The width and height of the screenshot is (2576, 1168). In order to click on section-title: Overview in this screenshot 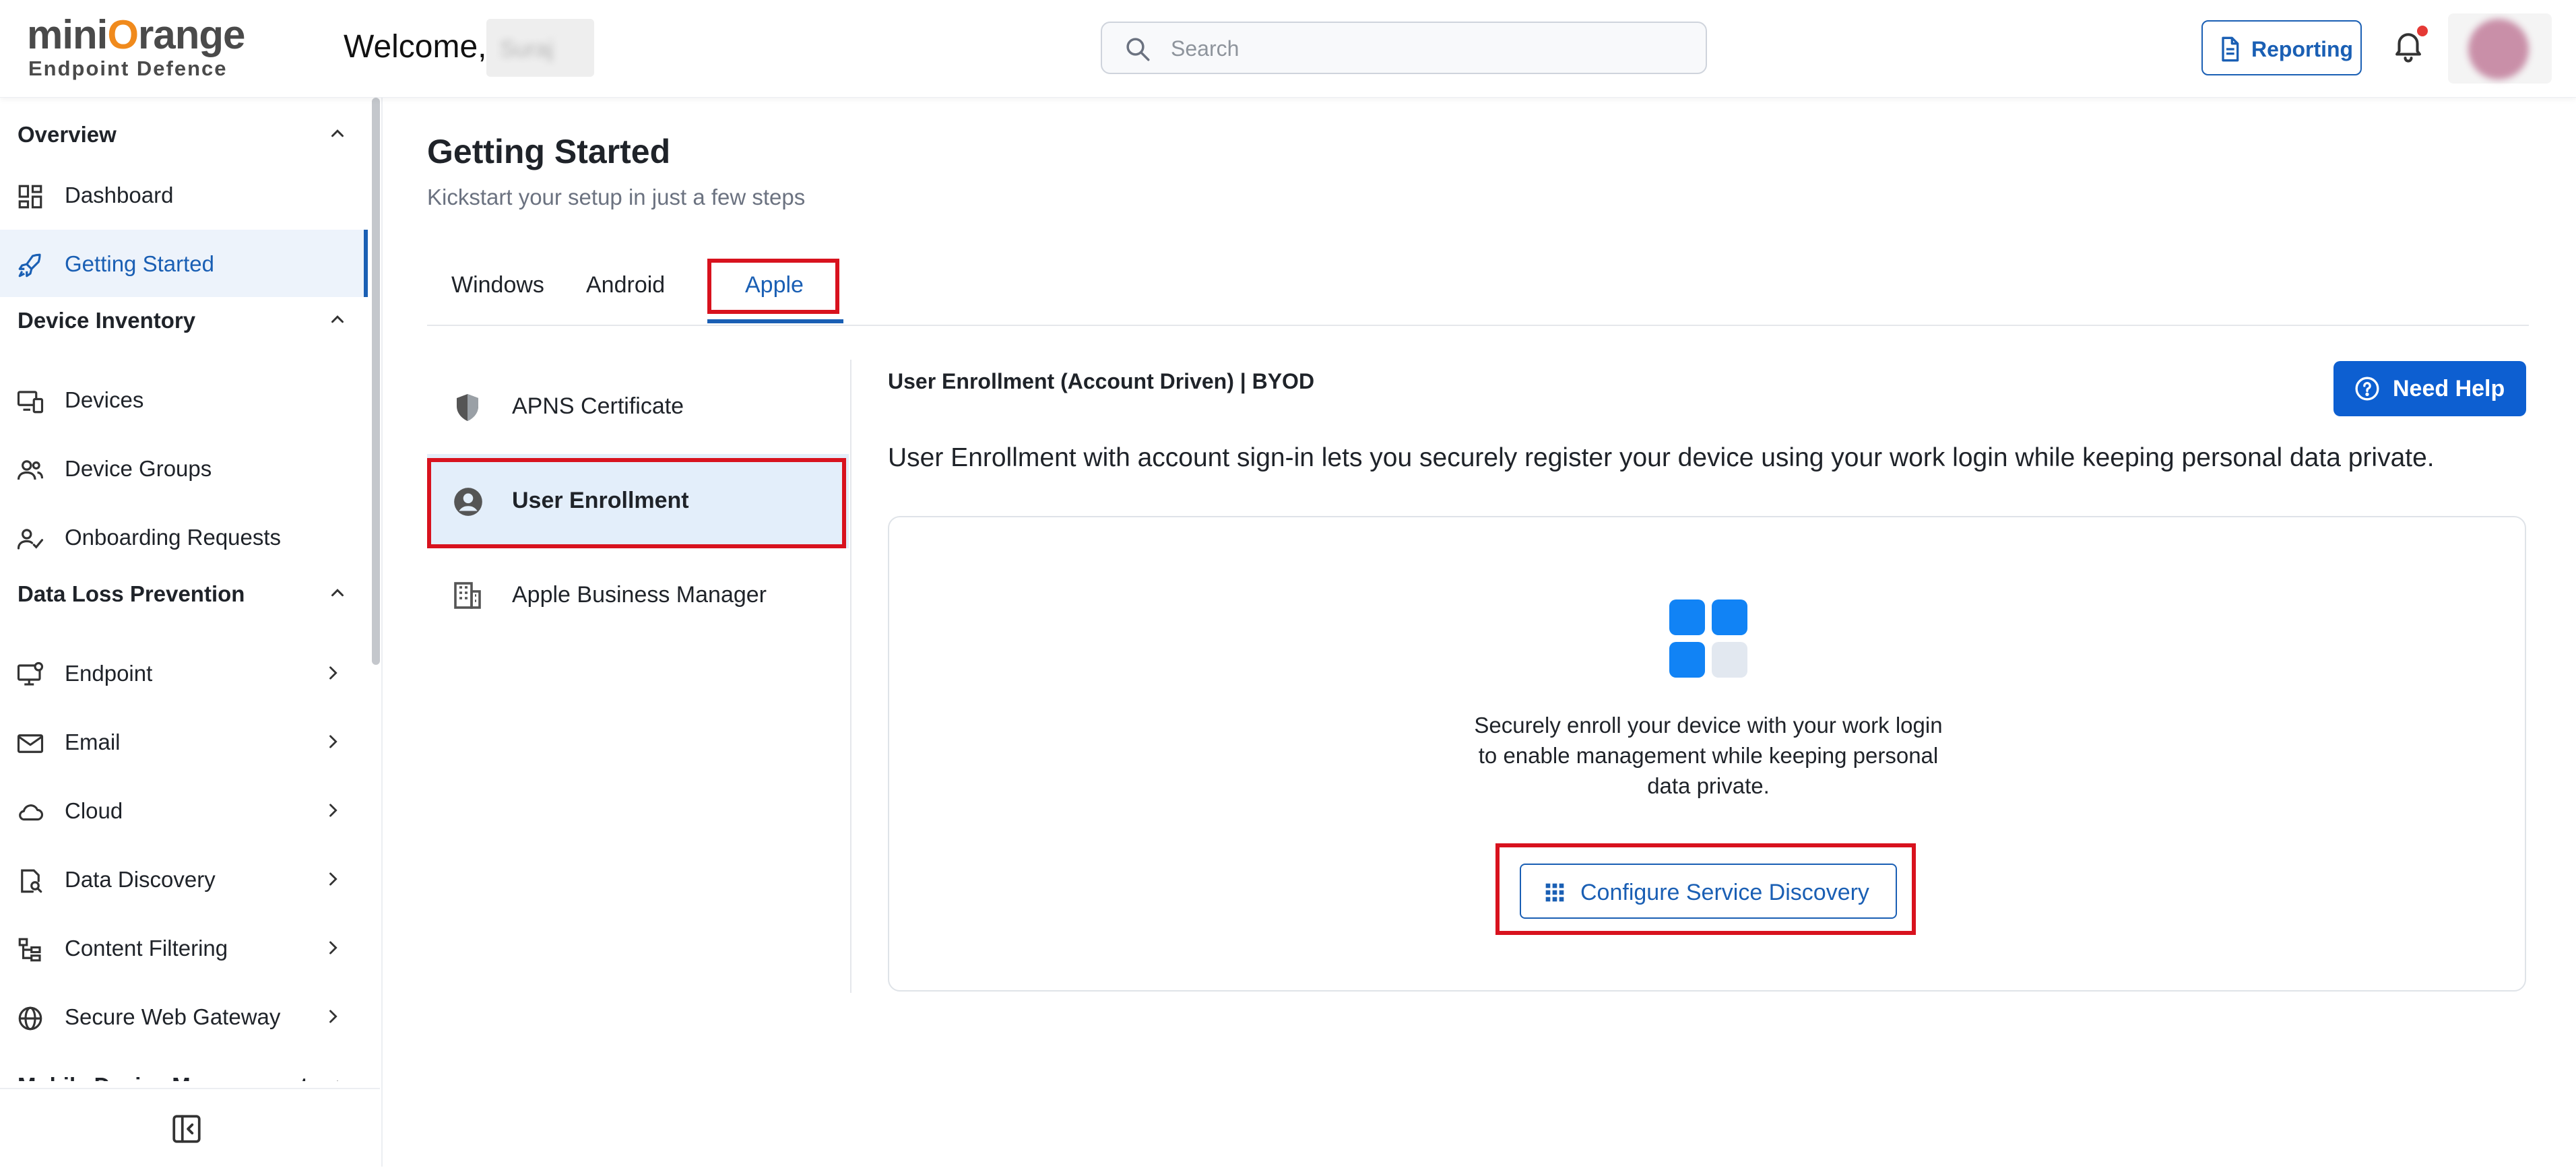, I will do `click(67, 134)`.